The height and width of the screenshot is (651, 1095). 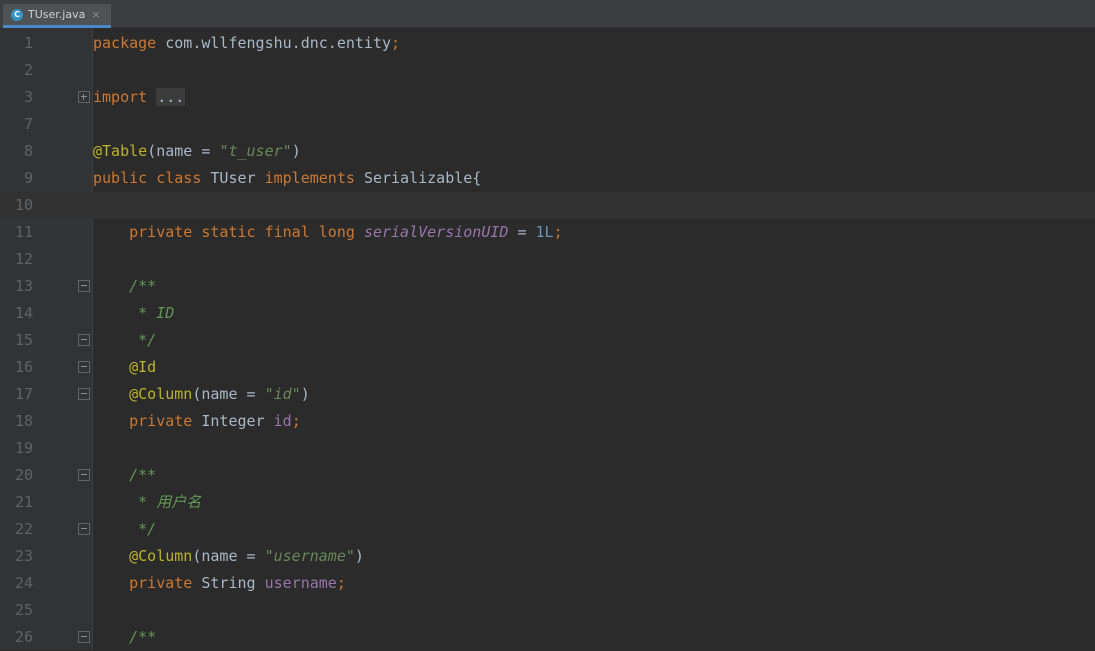 What do you see at coordinates (547, 151) in the screenshot?
I see `code-line: 8 @Table(name = "t_user")` at bounding box center [547, 151].